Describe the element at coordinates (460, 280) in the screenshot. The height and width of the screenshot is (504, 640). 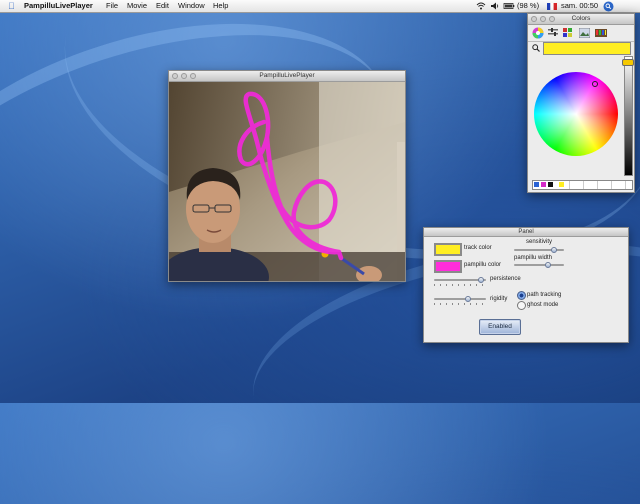
I see `persistence-slider` at that location.